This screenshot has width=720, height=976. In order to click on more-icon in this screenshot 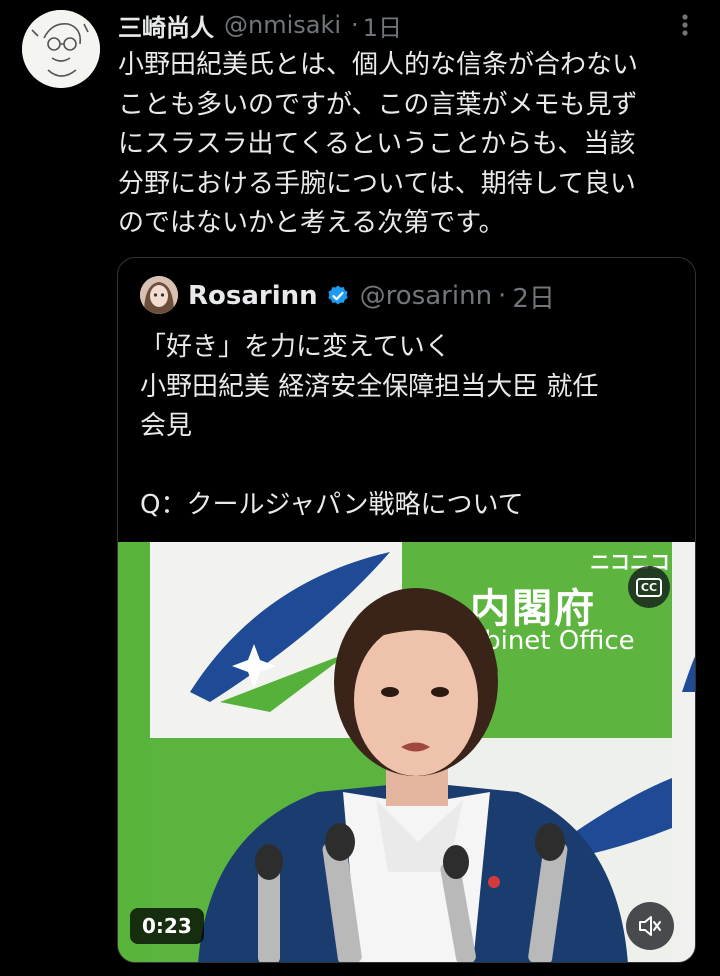, I will do `click(685, 25)`.